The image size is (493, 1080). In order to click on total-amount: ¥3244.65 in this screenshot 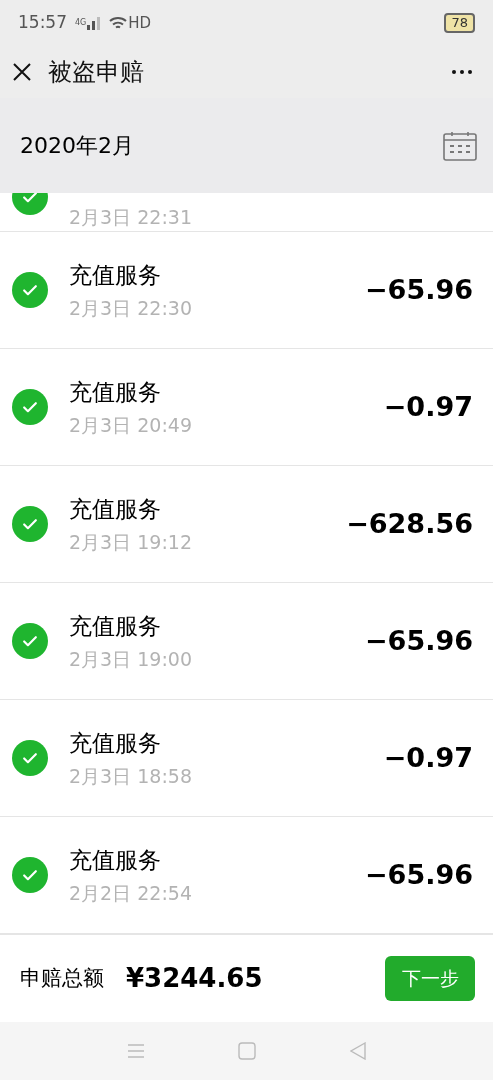, I will do `click(194, 978)`.